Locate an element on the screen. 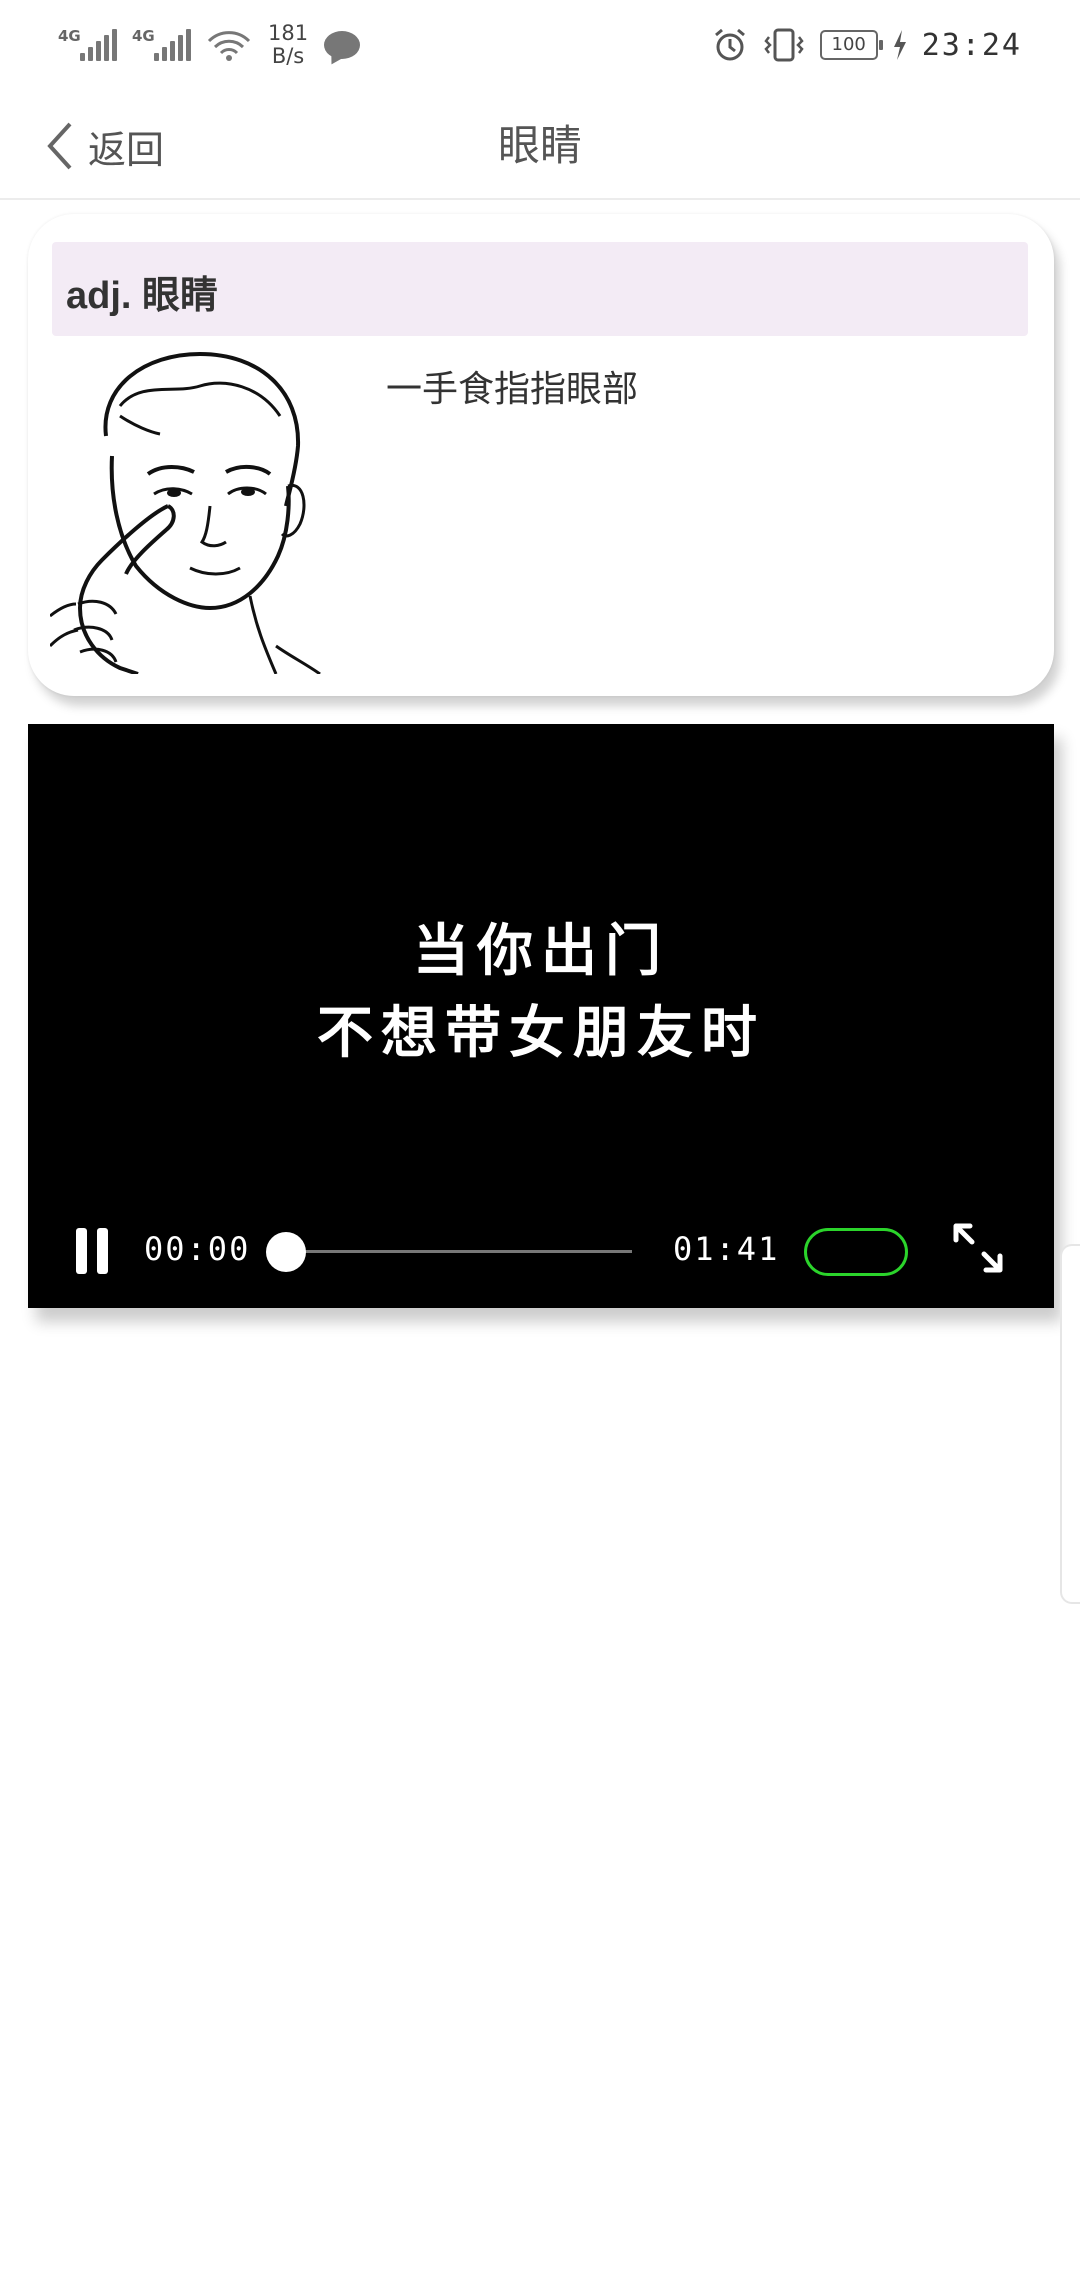 The image size is (1080, 2280). video-caption-line-2: 不想带女朋友时 is located at coordinates (541, 1033).